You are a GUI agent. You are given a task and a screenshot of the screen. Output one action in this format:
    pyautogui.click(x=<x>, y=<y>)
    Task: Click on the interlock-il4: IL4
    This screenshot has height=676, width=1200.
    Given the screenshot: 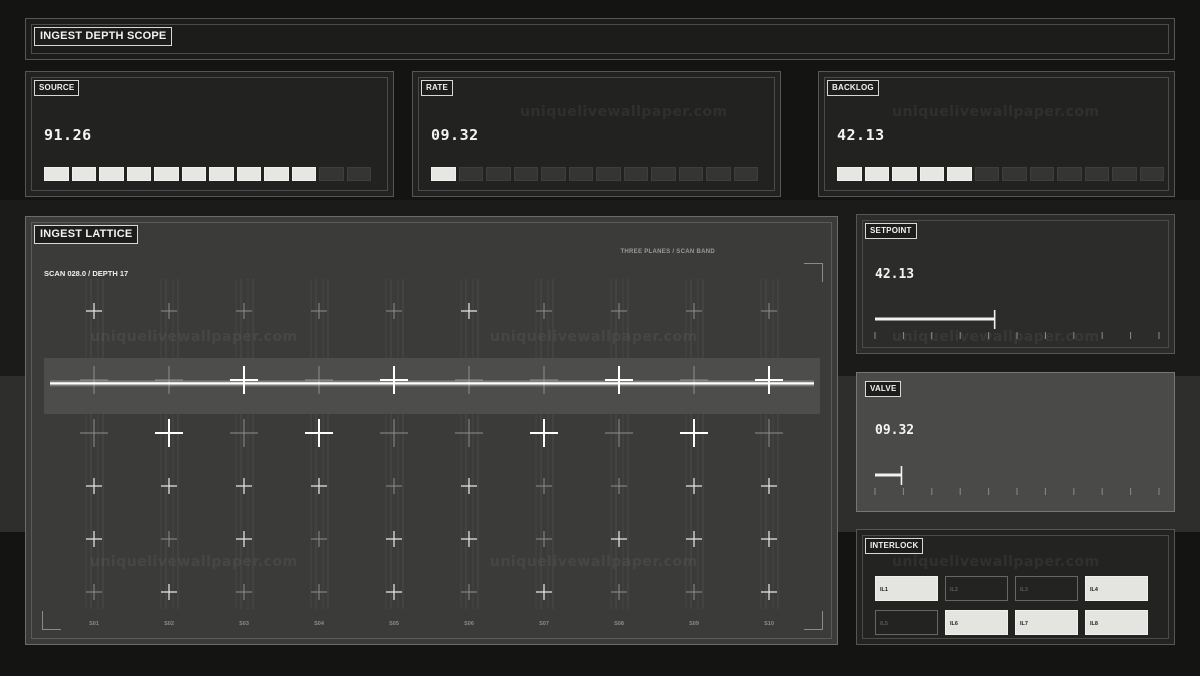 What is the action you would take?
    pyautogui.click(x=1116, y=588)
    